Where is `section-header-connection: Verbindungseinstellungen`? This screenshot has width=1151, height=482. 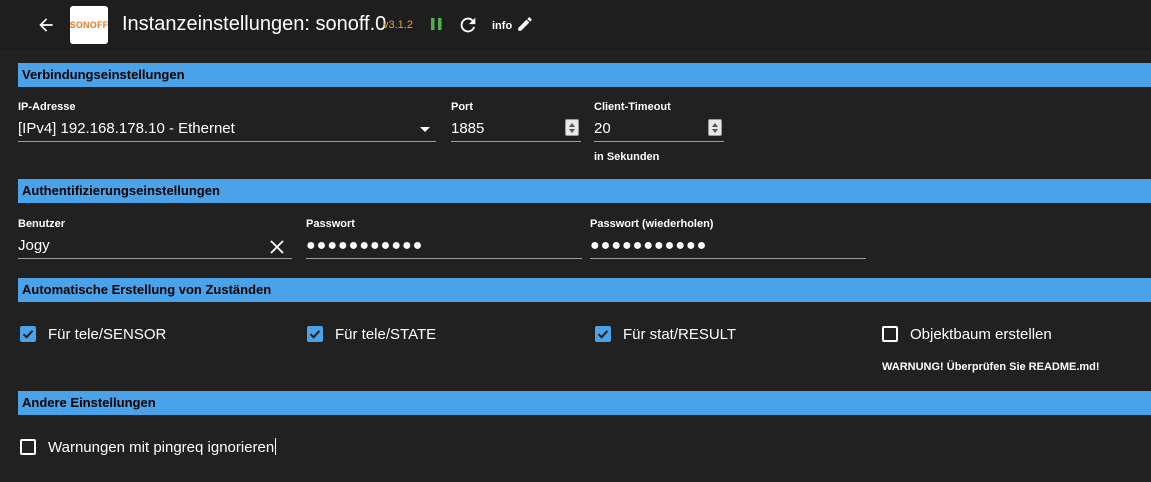 section-header-connection: Verbindungseinstellungen is located at coordinates (584, 75).